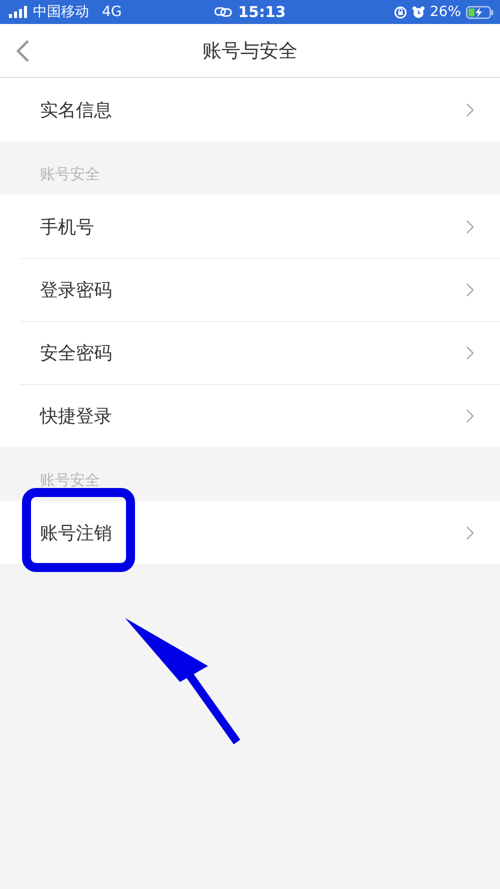  Describe the element at coordinates (262, 12) in the screenshot. I see `status-time: 15:13` at that location.